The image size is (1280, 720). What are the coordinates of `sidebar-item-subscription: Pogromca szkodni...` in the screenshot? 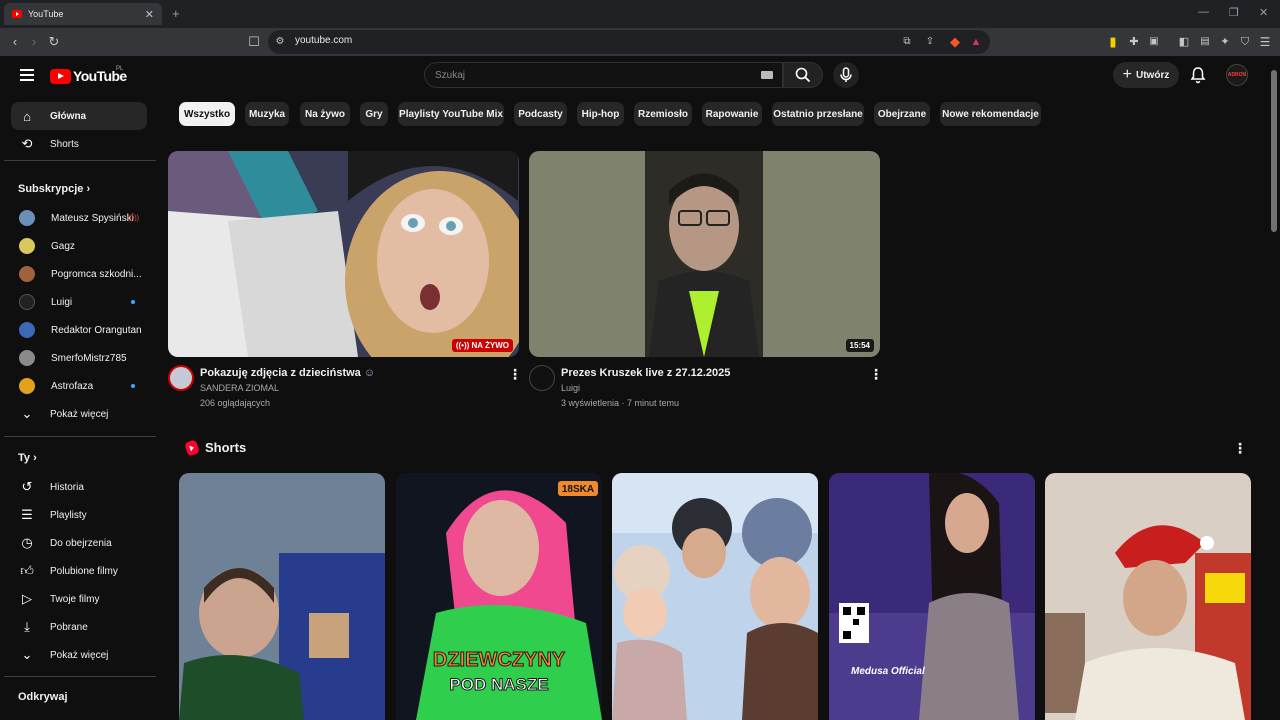 It's located at (79, 274).